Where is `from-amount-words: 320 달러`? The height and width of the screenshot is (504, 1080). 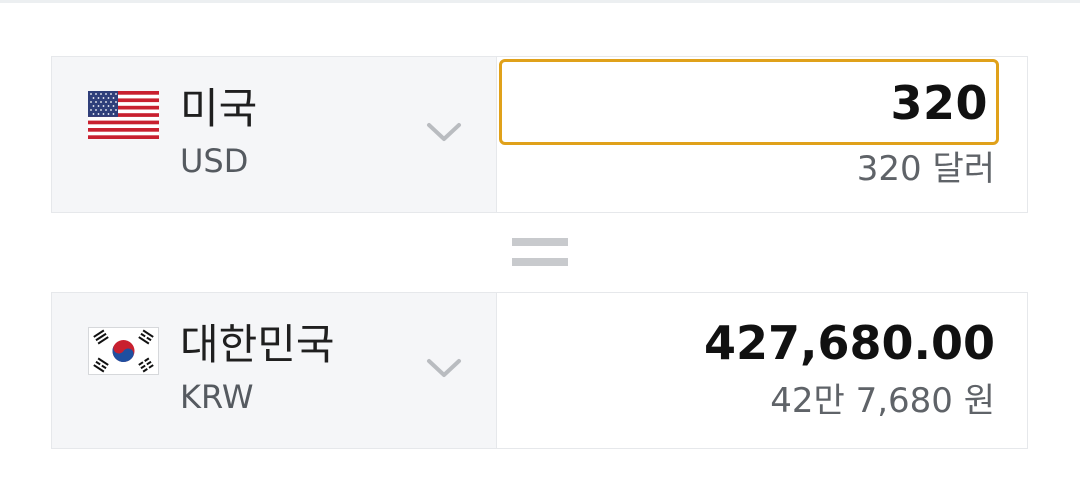 from-amount-words: 320 달러 is located at coordinates (925, 169).